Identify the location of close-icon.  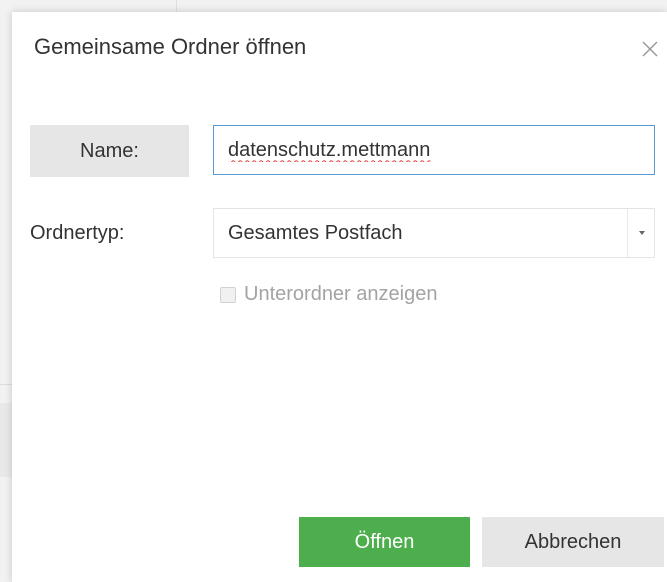
(650, 49).